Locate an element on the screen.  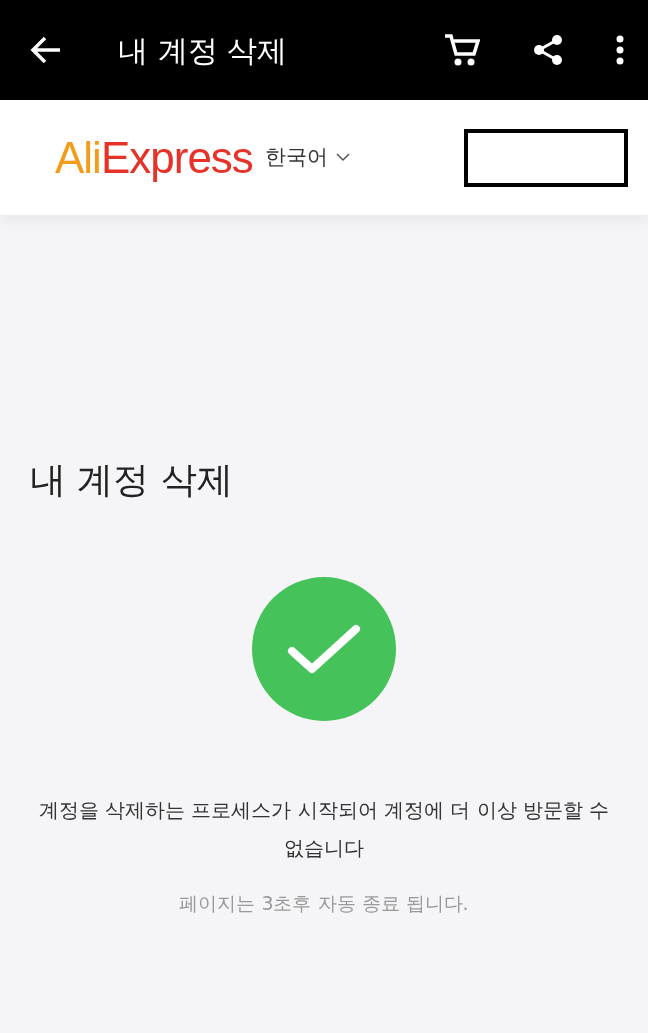
section-heading: 내 계정 삭제 is located at coordinates (132, 480).